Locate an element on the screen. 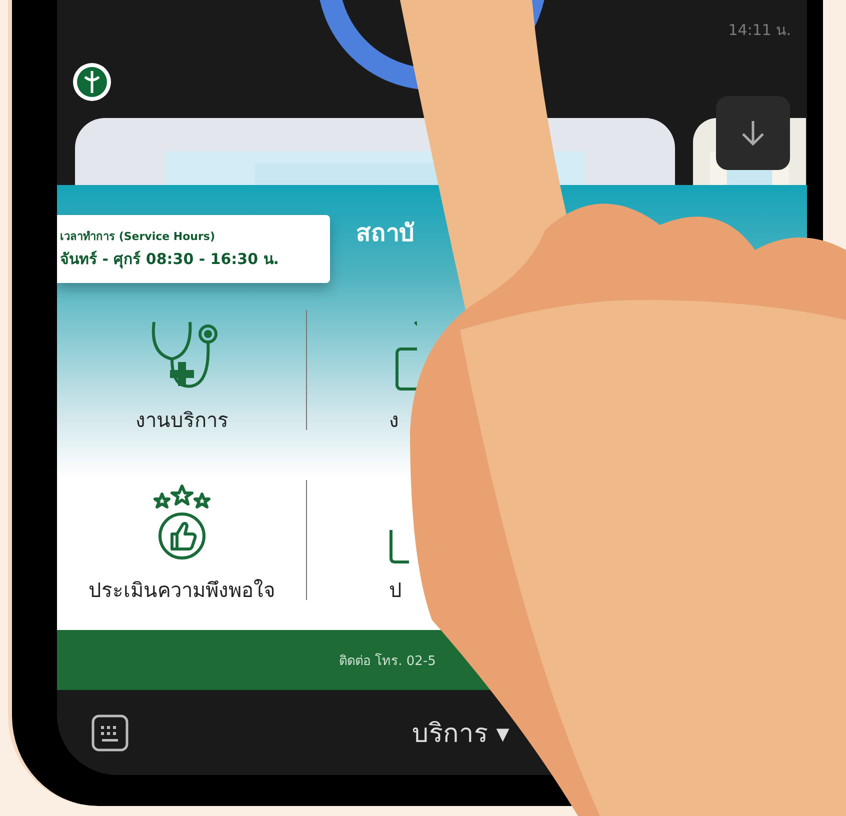 The height and width of the screenshot is (816, 846). menu-item: ง is located at coordinates (394, 420).